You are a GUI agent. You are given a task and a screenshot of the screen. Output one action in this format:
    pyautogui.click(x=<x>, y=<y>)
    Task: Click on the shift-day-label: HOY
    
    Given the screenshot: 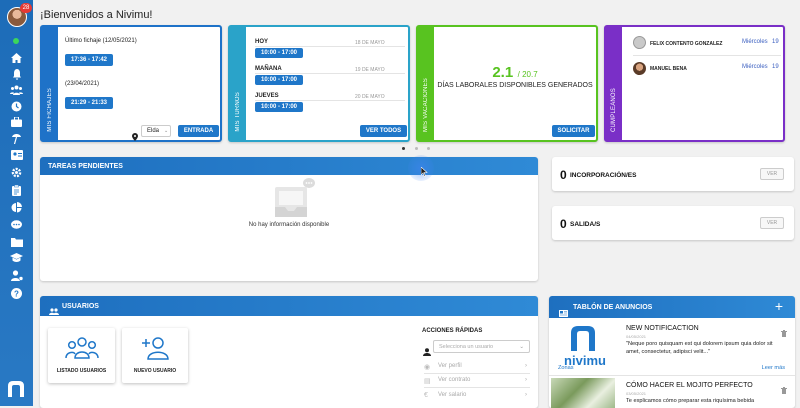 What is the action you would take?
    pyautogui.click(x=262, y=42)
    